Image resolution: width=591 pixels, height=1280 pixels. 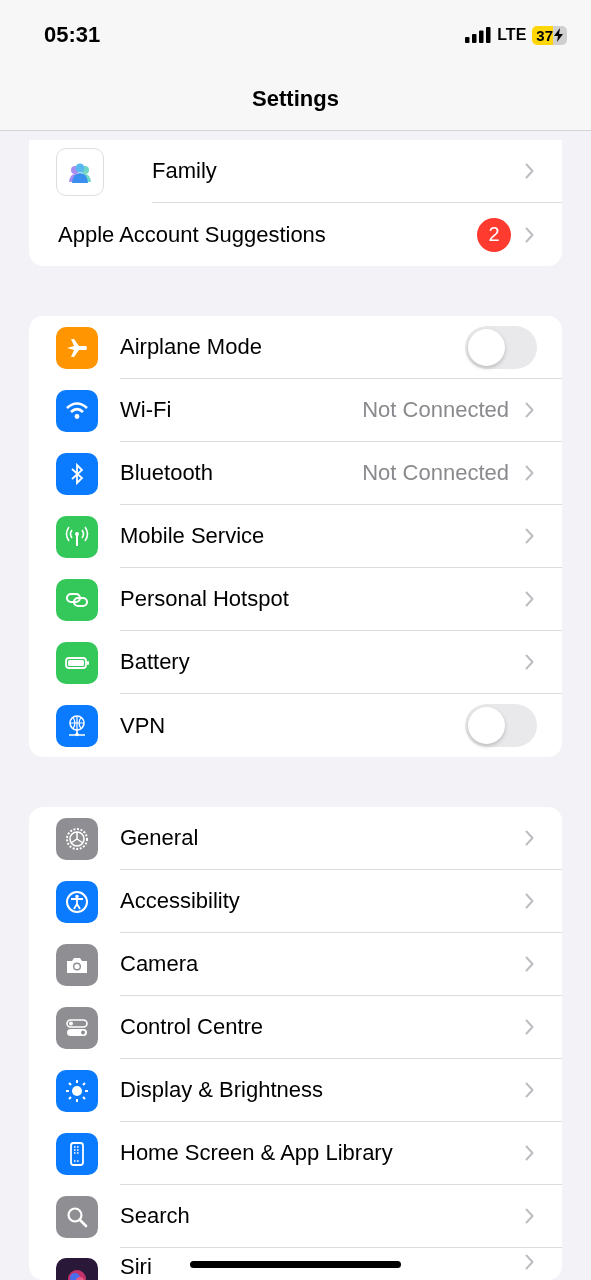 What do you see at coordinates (192, 234) in the screenshot?
I see `setting-label: Apple Account Suggestions` at bounding box center [192, 234].